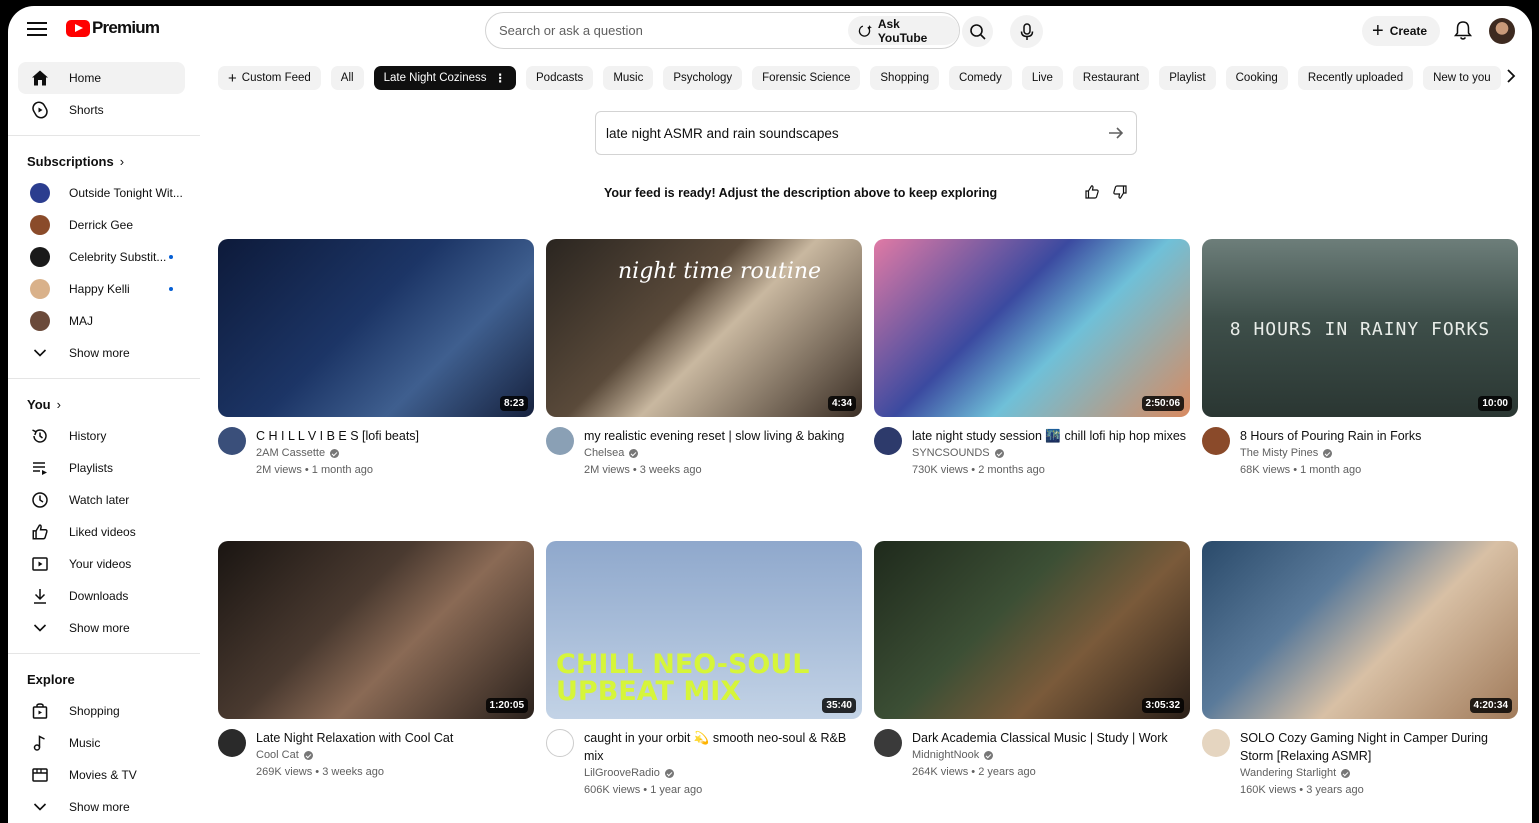 The width and height of the screenshot is (1539, 823). What do you see at coordinates (376, 328) in the screenshot?
I see `video-thumbnail: 8:23` at bounding box center [376, 328].